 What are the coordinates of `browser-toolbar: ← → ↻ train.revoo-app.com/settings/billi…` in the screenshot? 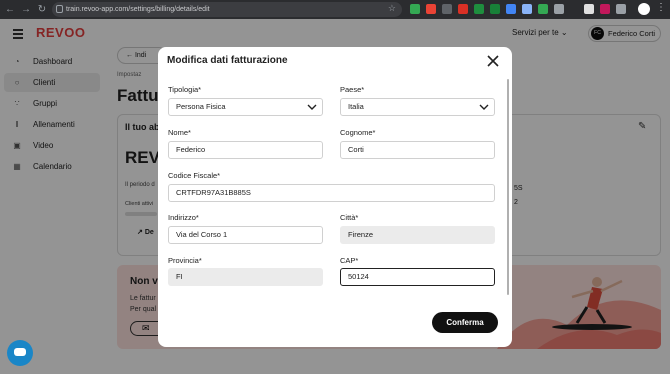 It's located at (335, 9).